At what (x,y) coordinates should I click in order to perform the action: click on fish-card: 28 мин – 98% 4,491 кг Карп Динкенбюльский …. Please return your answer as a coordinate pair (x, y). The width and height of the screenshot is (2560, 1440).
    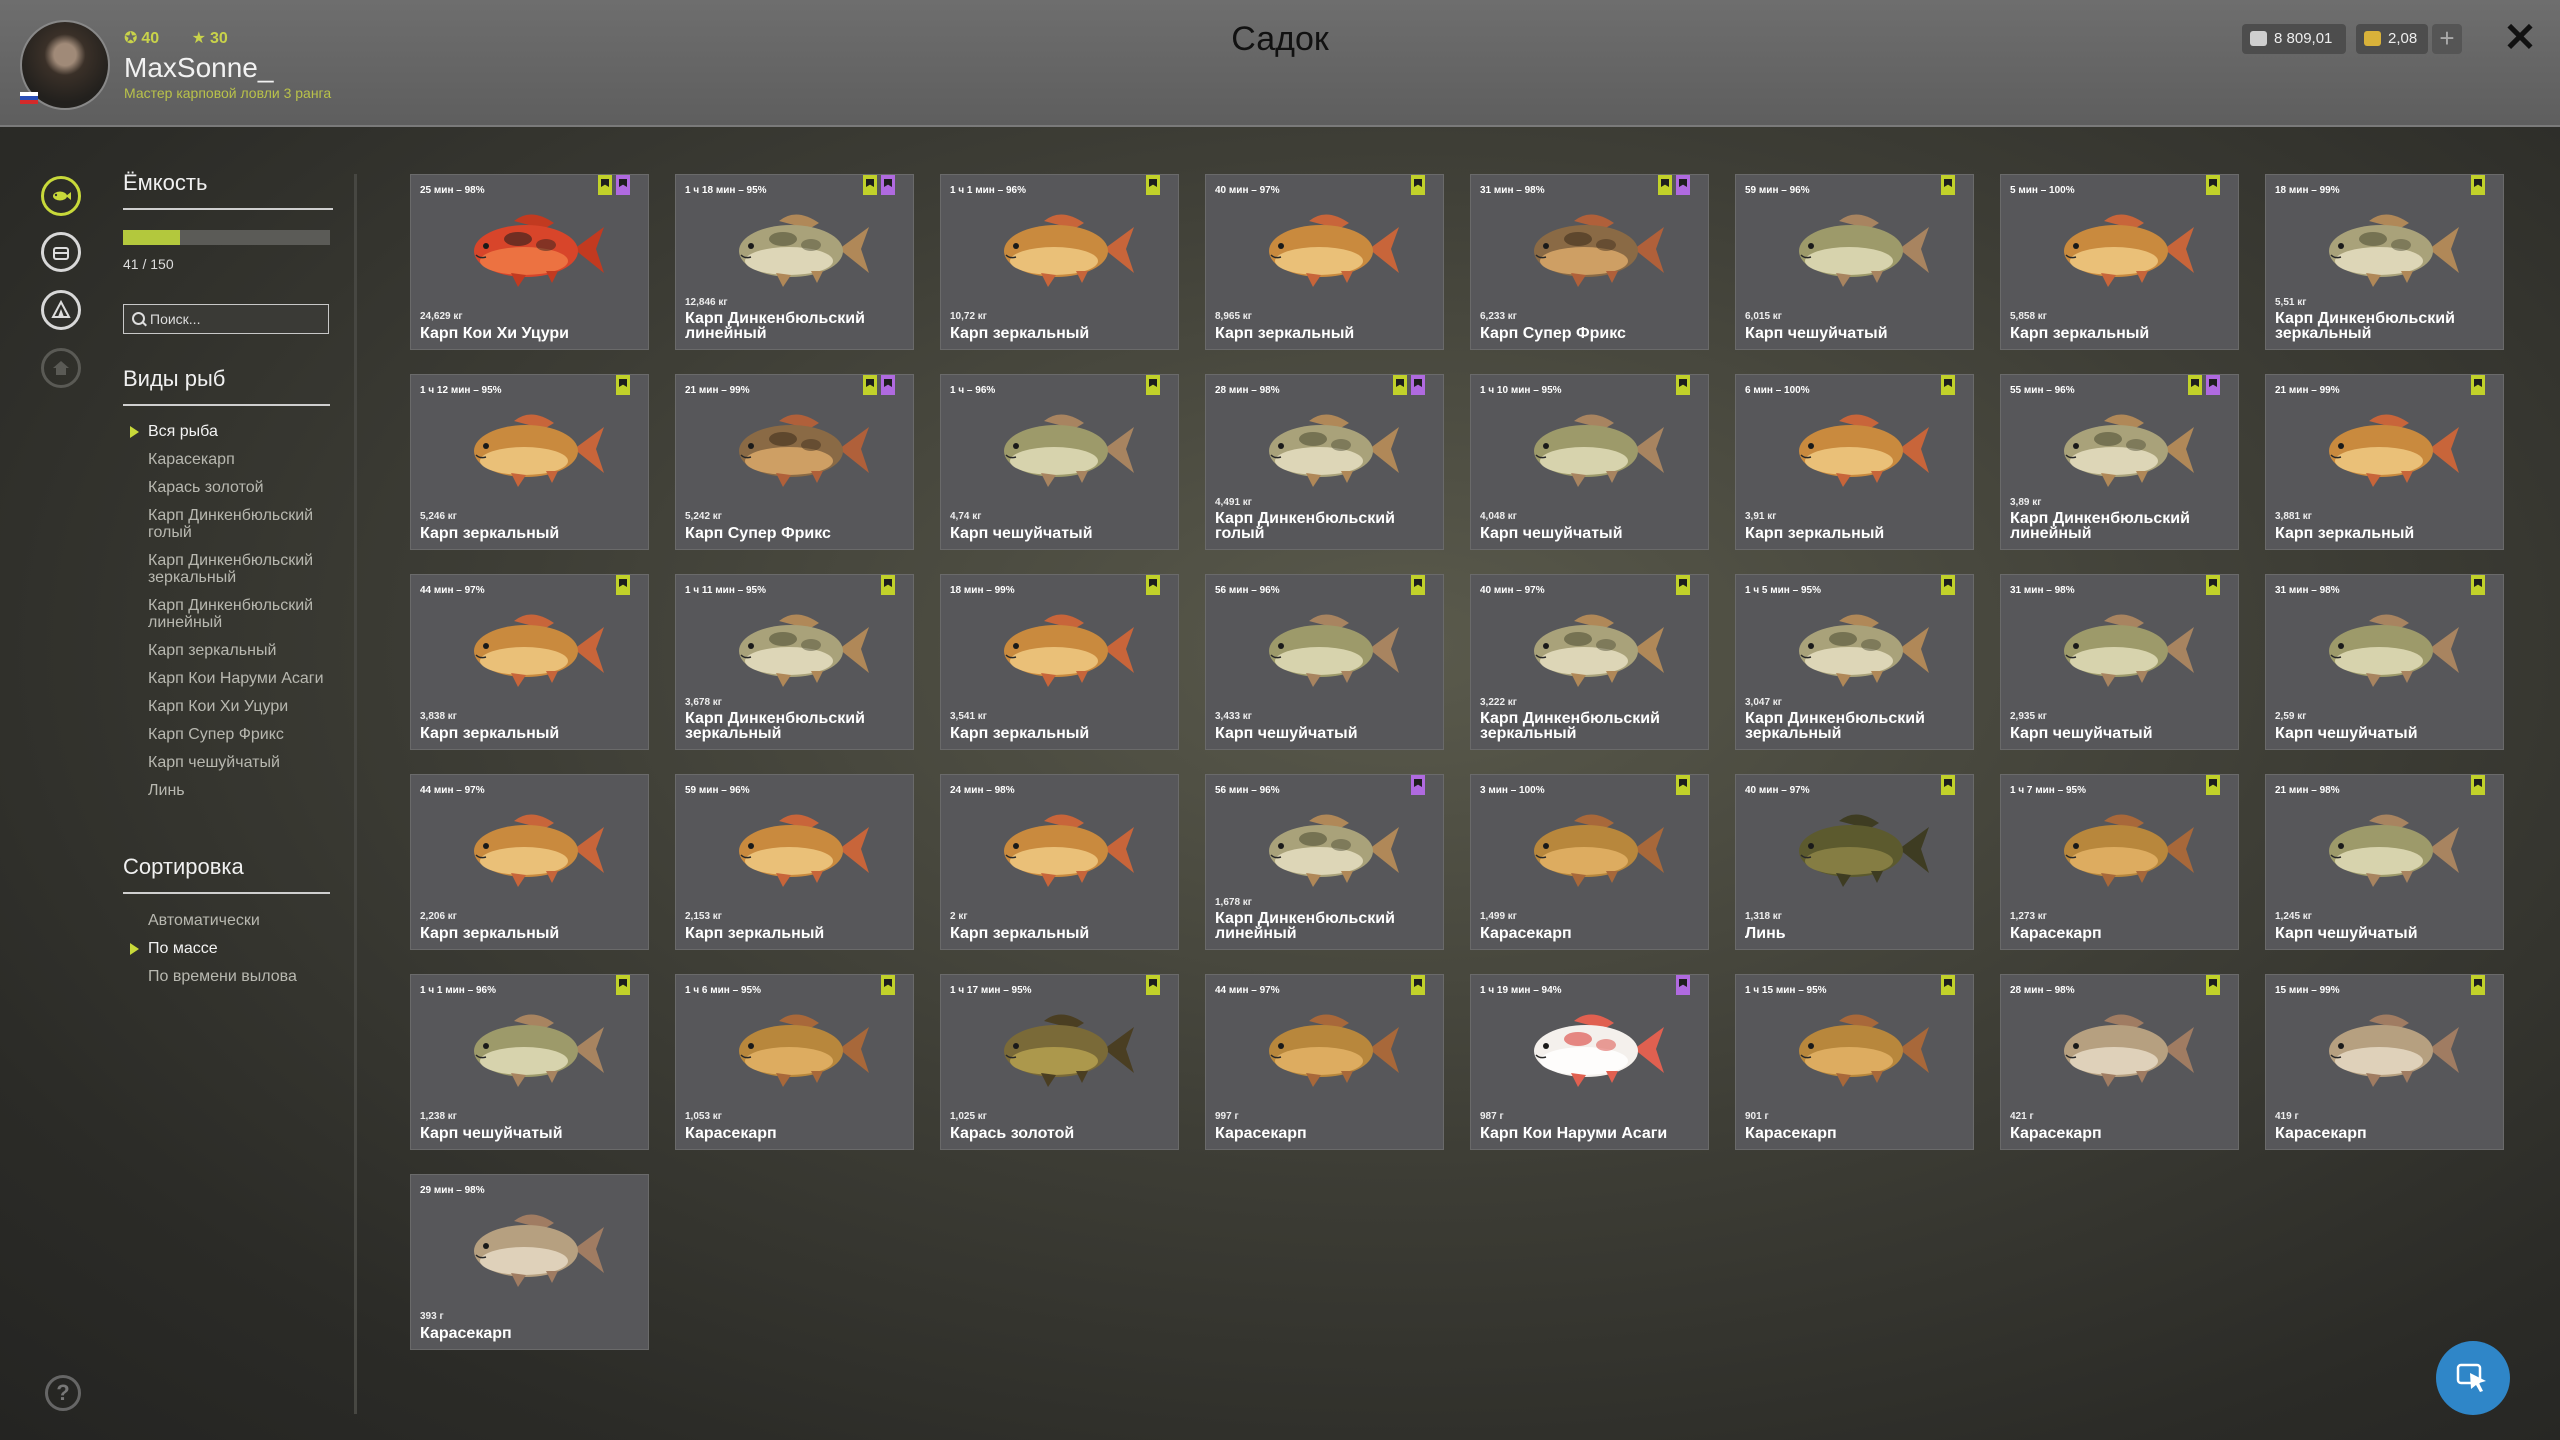
    Looking at the image, I should click on (1324, 462).